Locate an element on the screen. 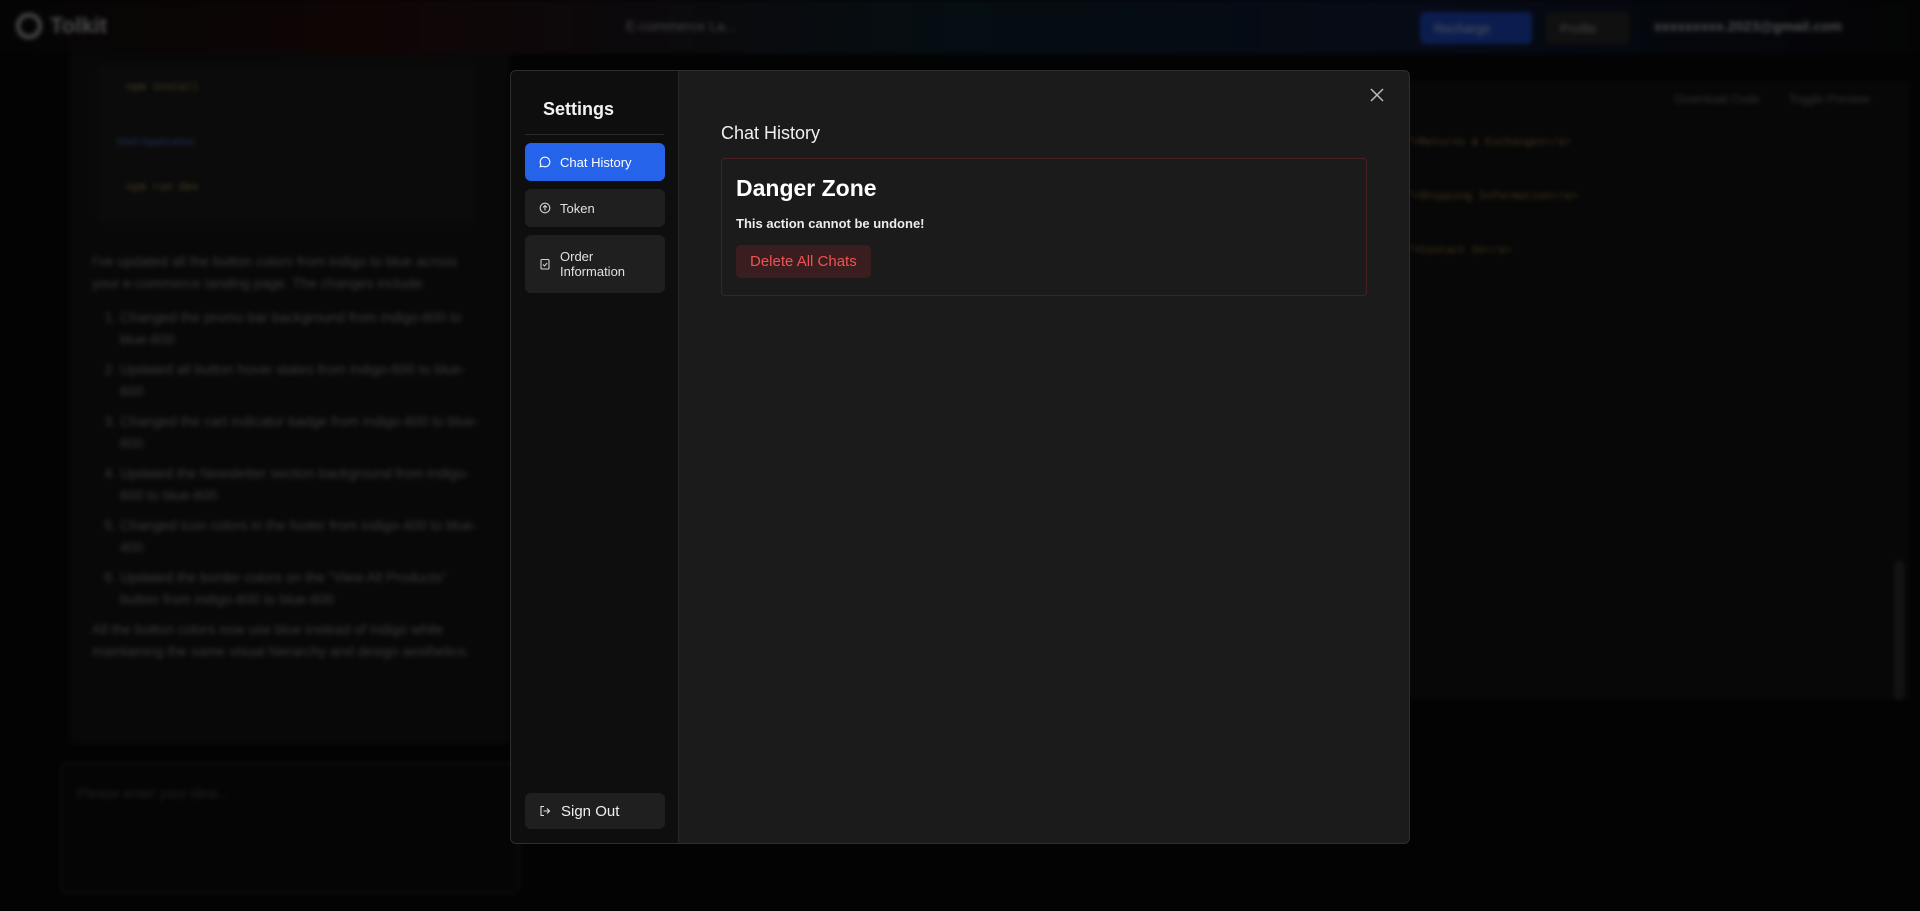 This screenshot has height=911, width=1920. delete-all-chats-button: Delete All Chats is located at coordinates (803, 261).